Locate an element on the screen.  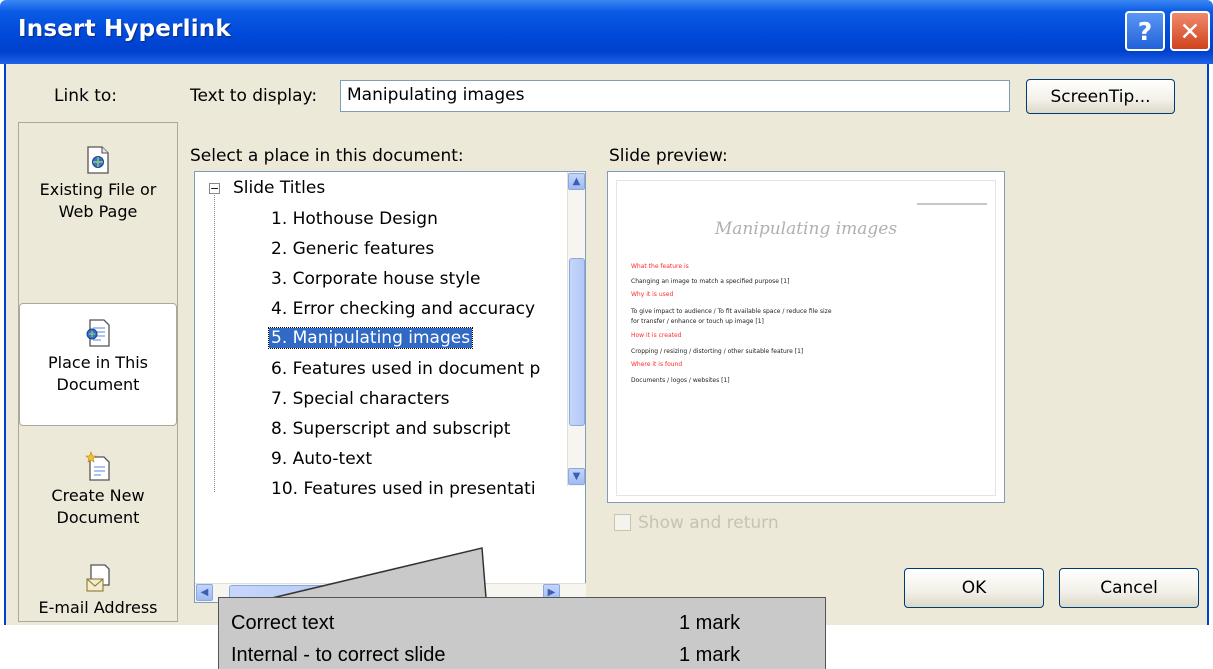
text-to-display-input: Manipulating images is located at coordinates (675, 96).